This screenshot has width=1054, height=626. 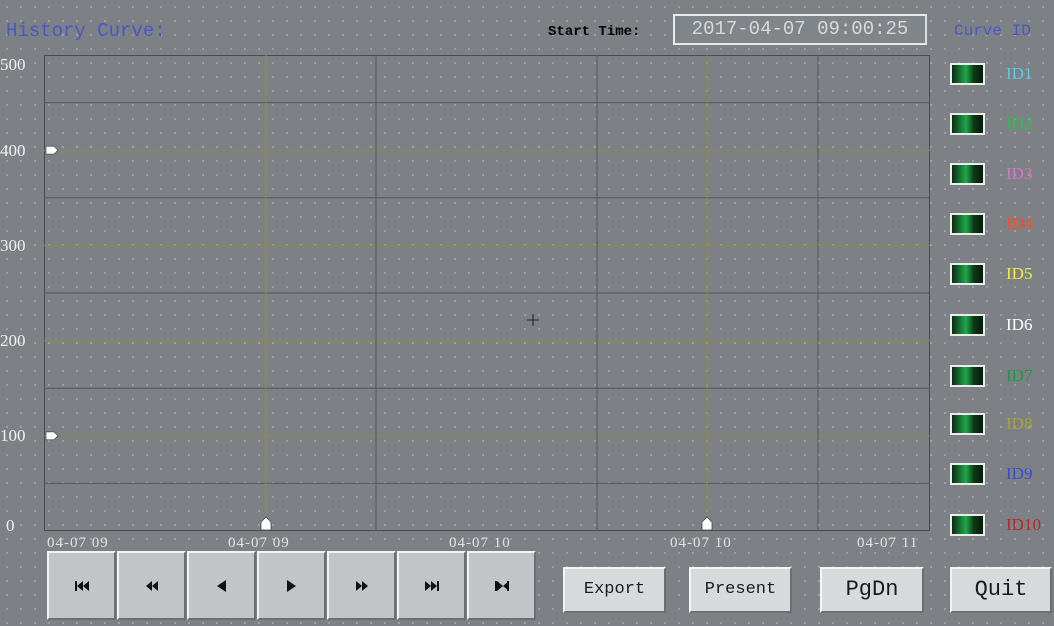 I want to click on fast-rewind-icon, so click(x=151, y=585).